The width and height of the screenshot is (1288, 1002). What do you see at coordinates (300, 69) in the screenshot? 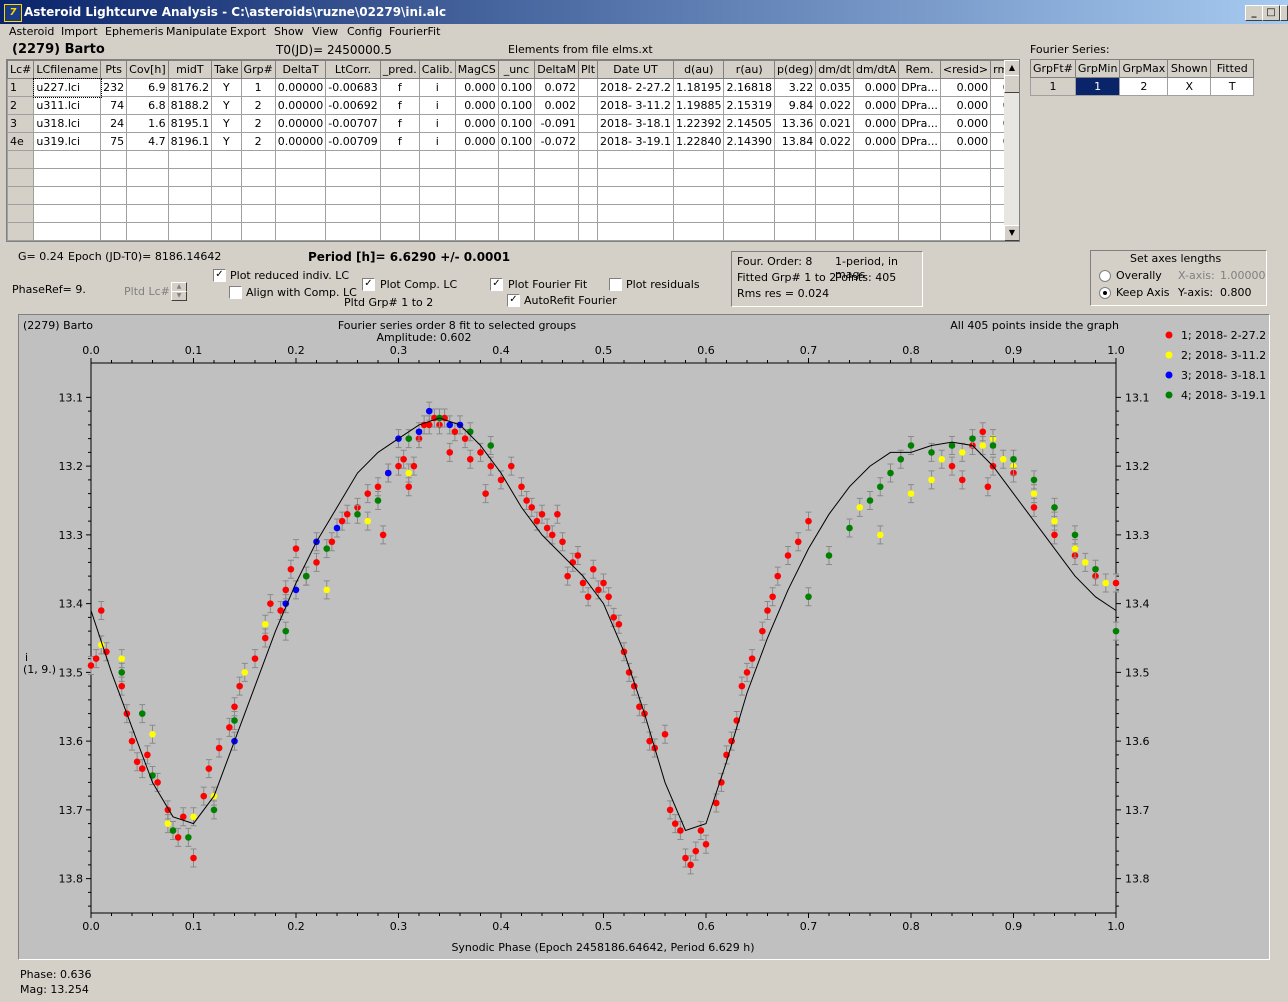
I see `column-header: DeltaT` at bounding box center [300, 69].